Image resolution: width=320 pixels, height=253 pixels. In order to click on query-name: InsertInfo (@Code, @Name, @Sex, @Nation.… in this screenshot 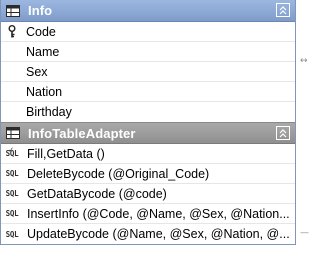, I will do `click(158, 213)`.